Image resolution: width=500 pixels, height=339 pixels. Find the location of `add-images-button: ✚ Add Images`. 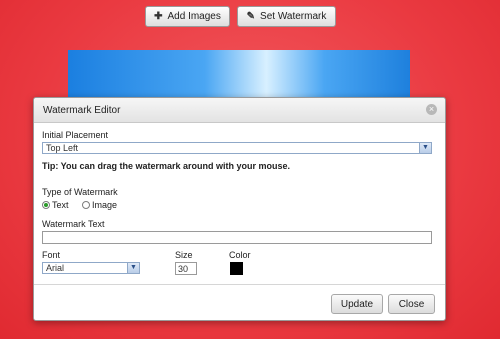

add-images-button: ✚ Add Images is located at coordinates (187, 16).